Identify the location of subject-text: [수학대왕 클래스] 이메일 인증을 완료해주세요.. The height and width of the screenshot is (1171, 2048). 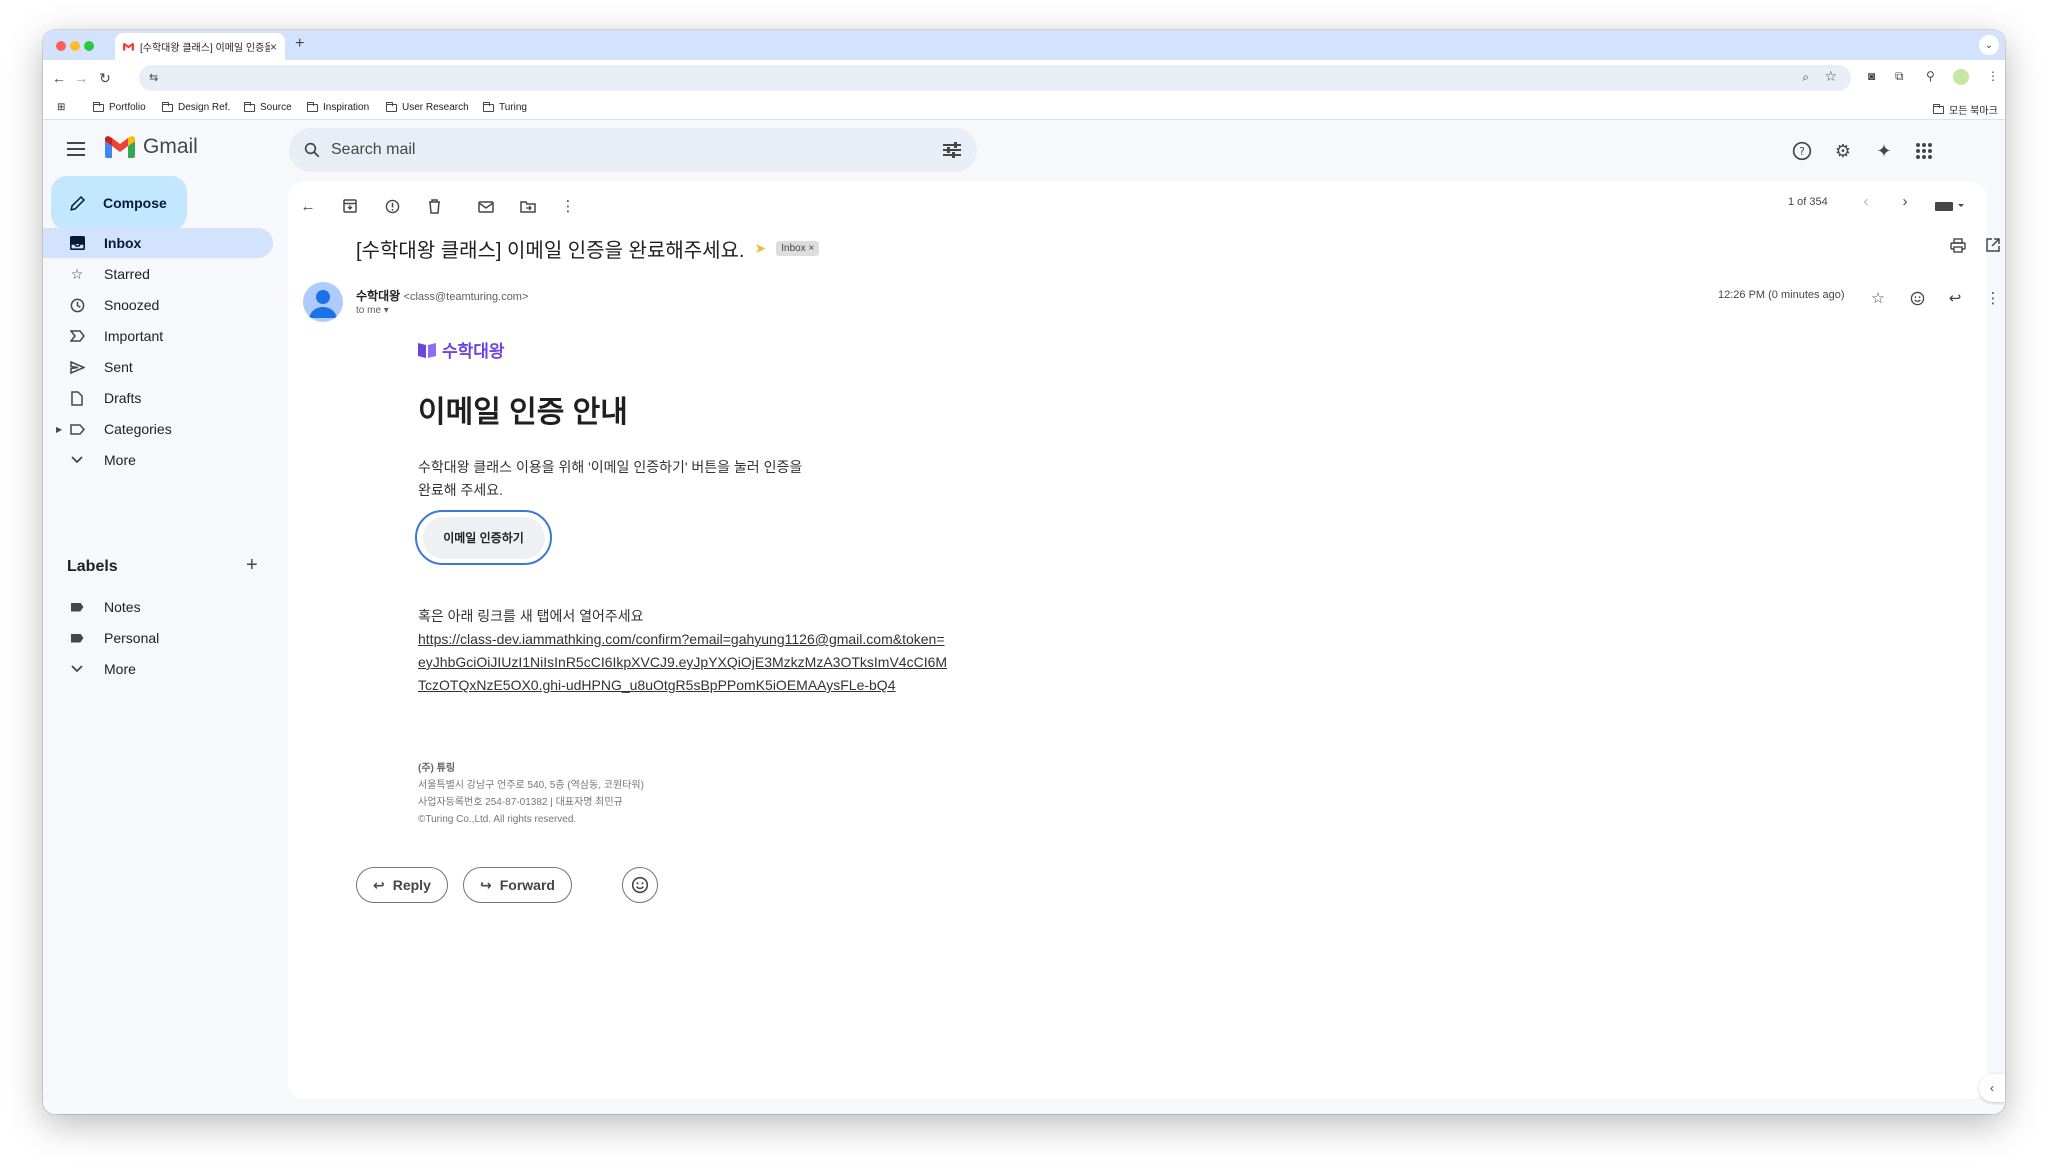
(550, 251).